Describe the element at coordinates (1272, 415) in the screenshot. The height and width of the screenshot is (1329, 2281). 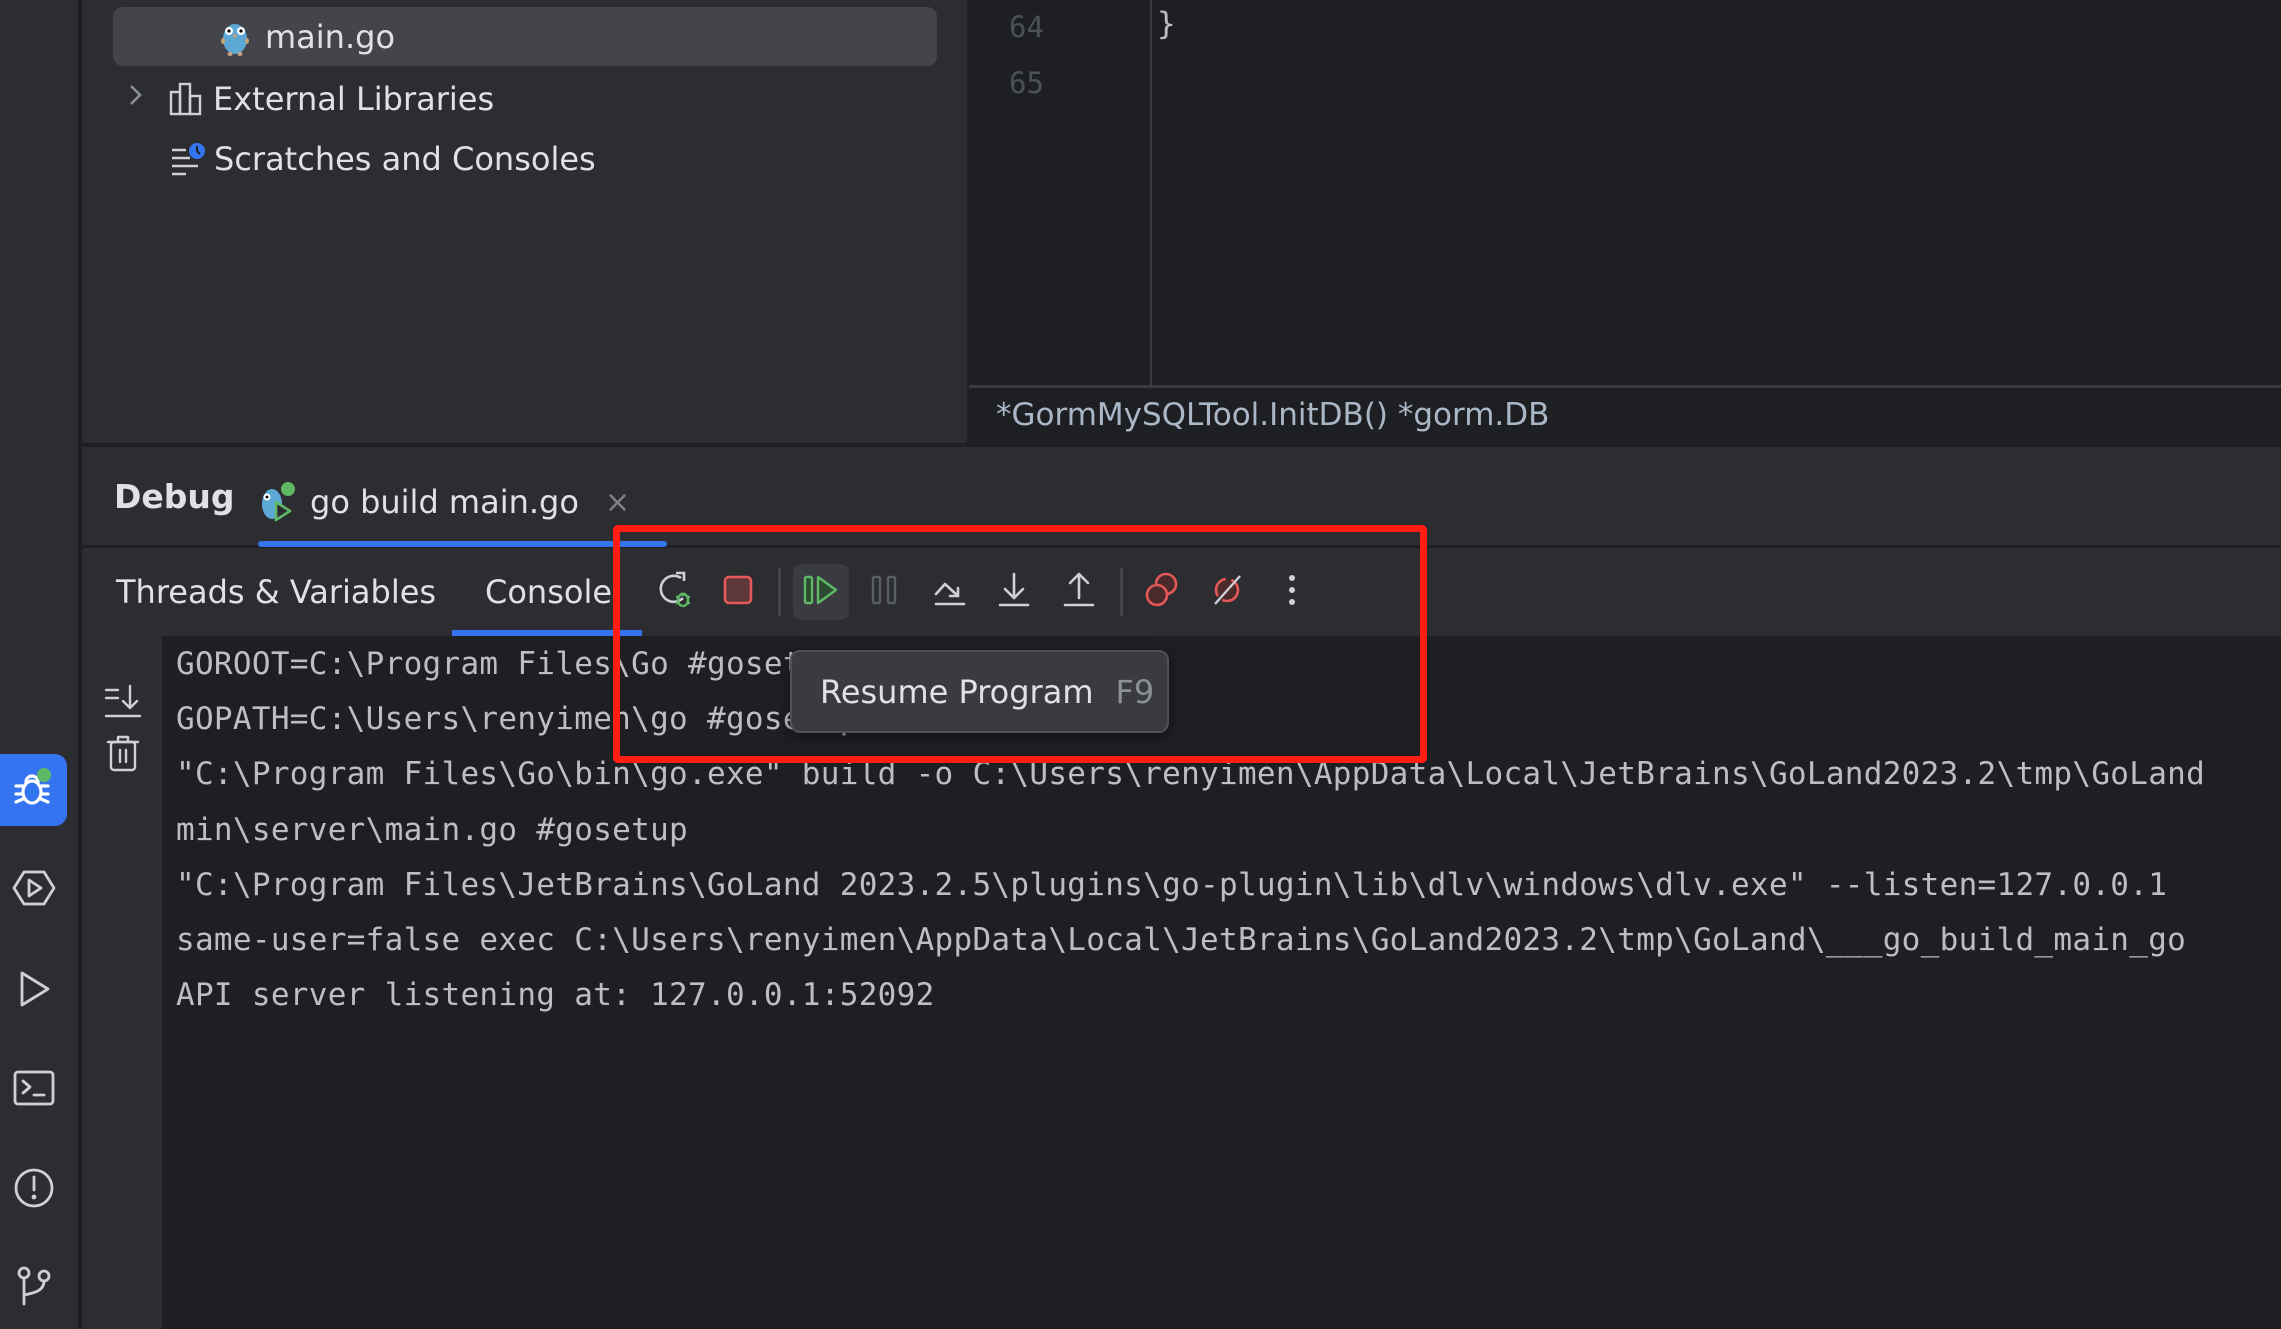
I see `breadcrumb: *GormMySQLTool.InitDB() *gorm.DB` at that location.